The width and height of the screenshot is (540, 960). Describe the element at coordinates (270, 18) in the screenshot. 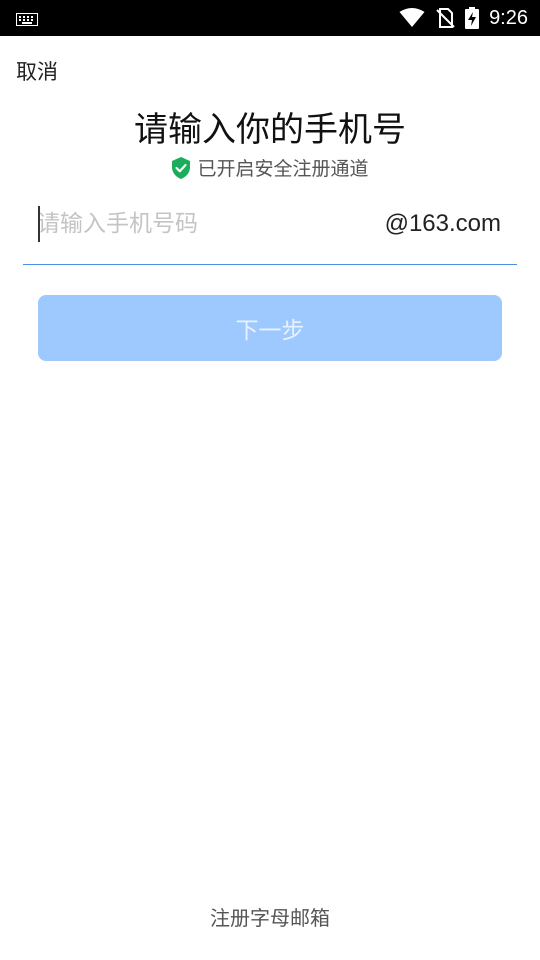

I see `status-bar: 9:26` at that location.